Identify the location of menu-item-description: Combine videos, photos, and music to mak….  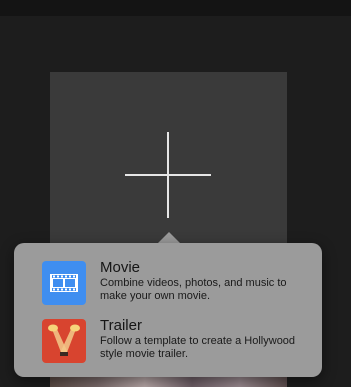
(193, 289).